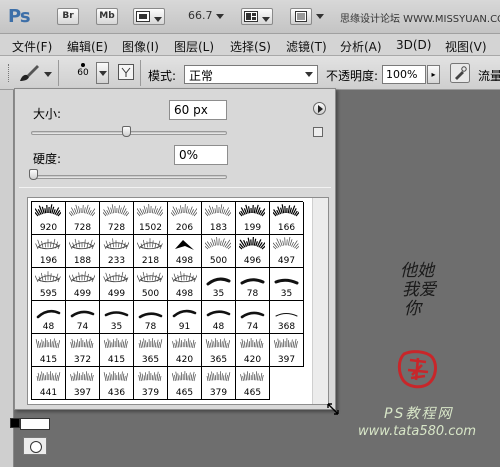 Image resolution: width=500 pixels, height=467 pixels. What do you see at coordinates (466, 46) in the screenshot?
I see `menu-view: 视图(V)` at bounding box center [466, 46].